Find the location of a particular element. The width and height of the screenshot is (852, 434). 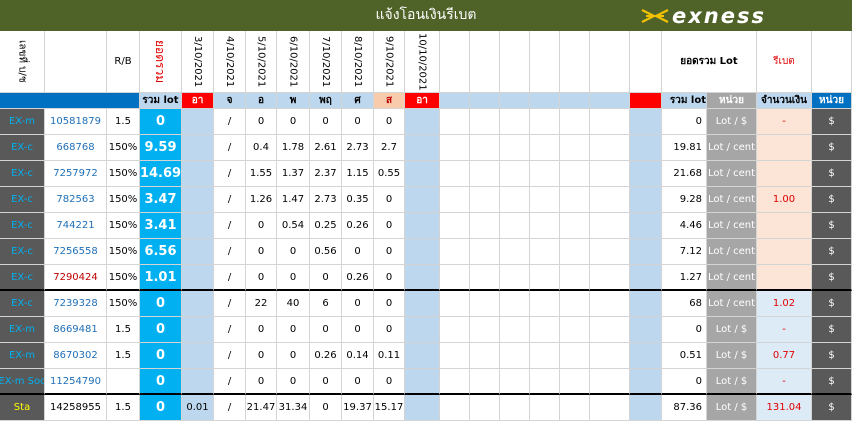

header-account: เลขที่ บ/ช is located at coordinates (22, 62).